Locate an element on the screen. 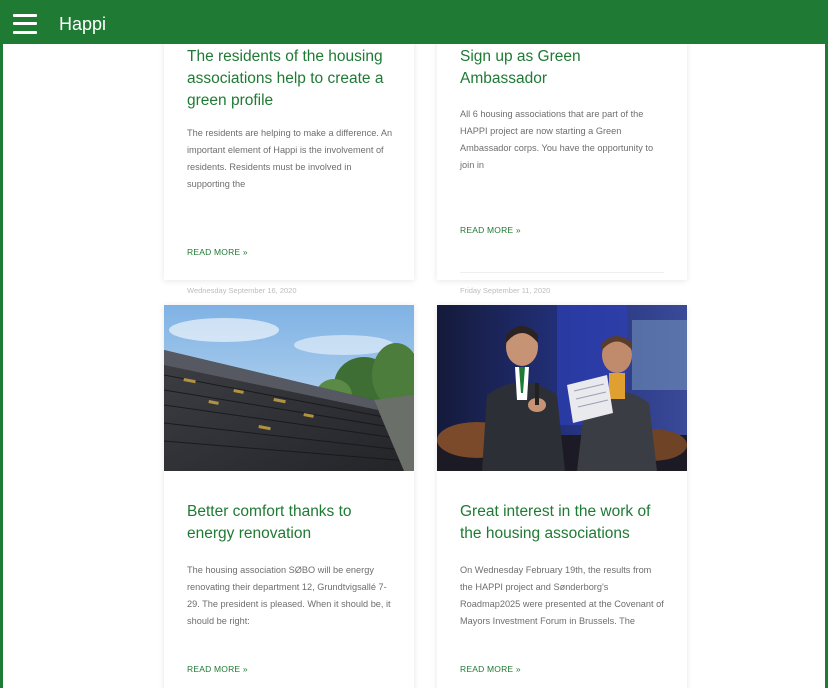  roof-photo-icon is located at coordinates (289, 388).